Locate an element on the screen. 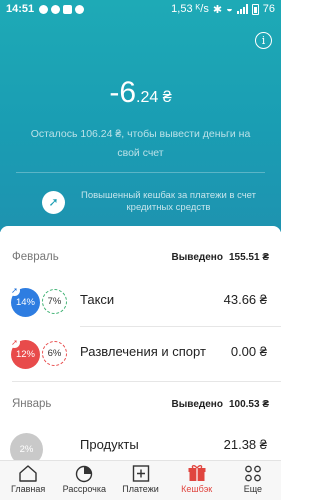 Image resolution: width=320 pixels, height=500 pixels. telegram-icon is located at coordinates (68, 9).